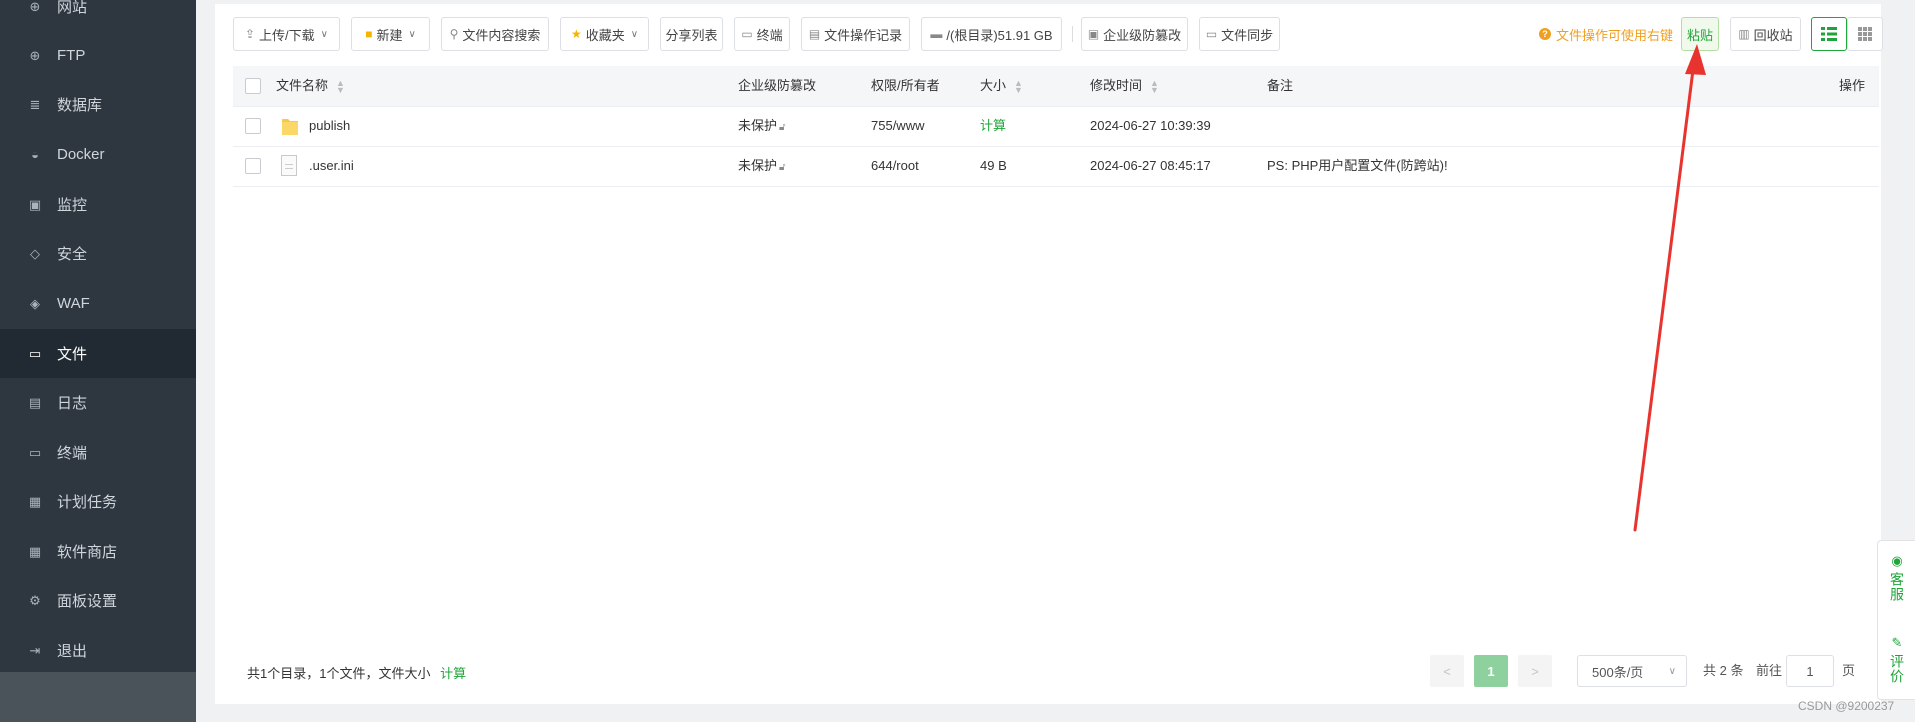  Describe the element at coordinates (1896, 620) in the screenshot. I see `floating-service-bar: ◉ 客服 ✎ 评价` at that location.